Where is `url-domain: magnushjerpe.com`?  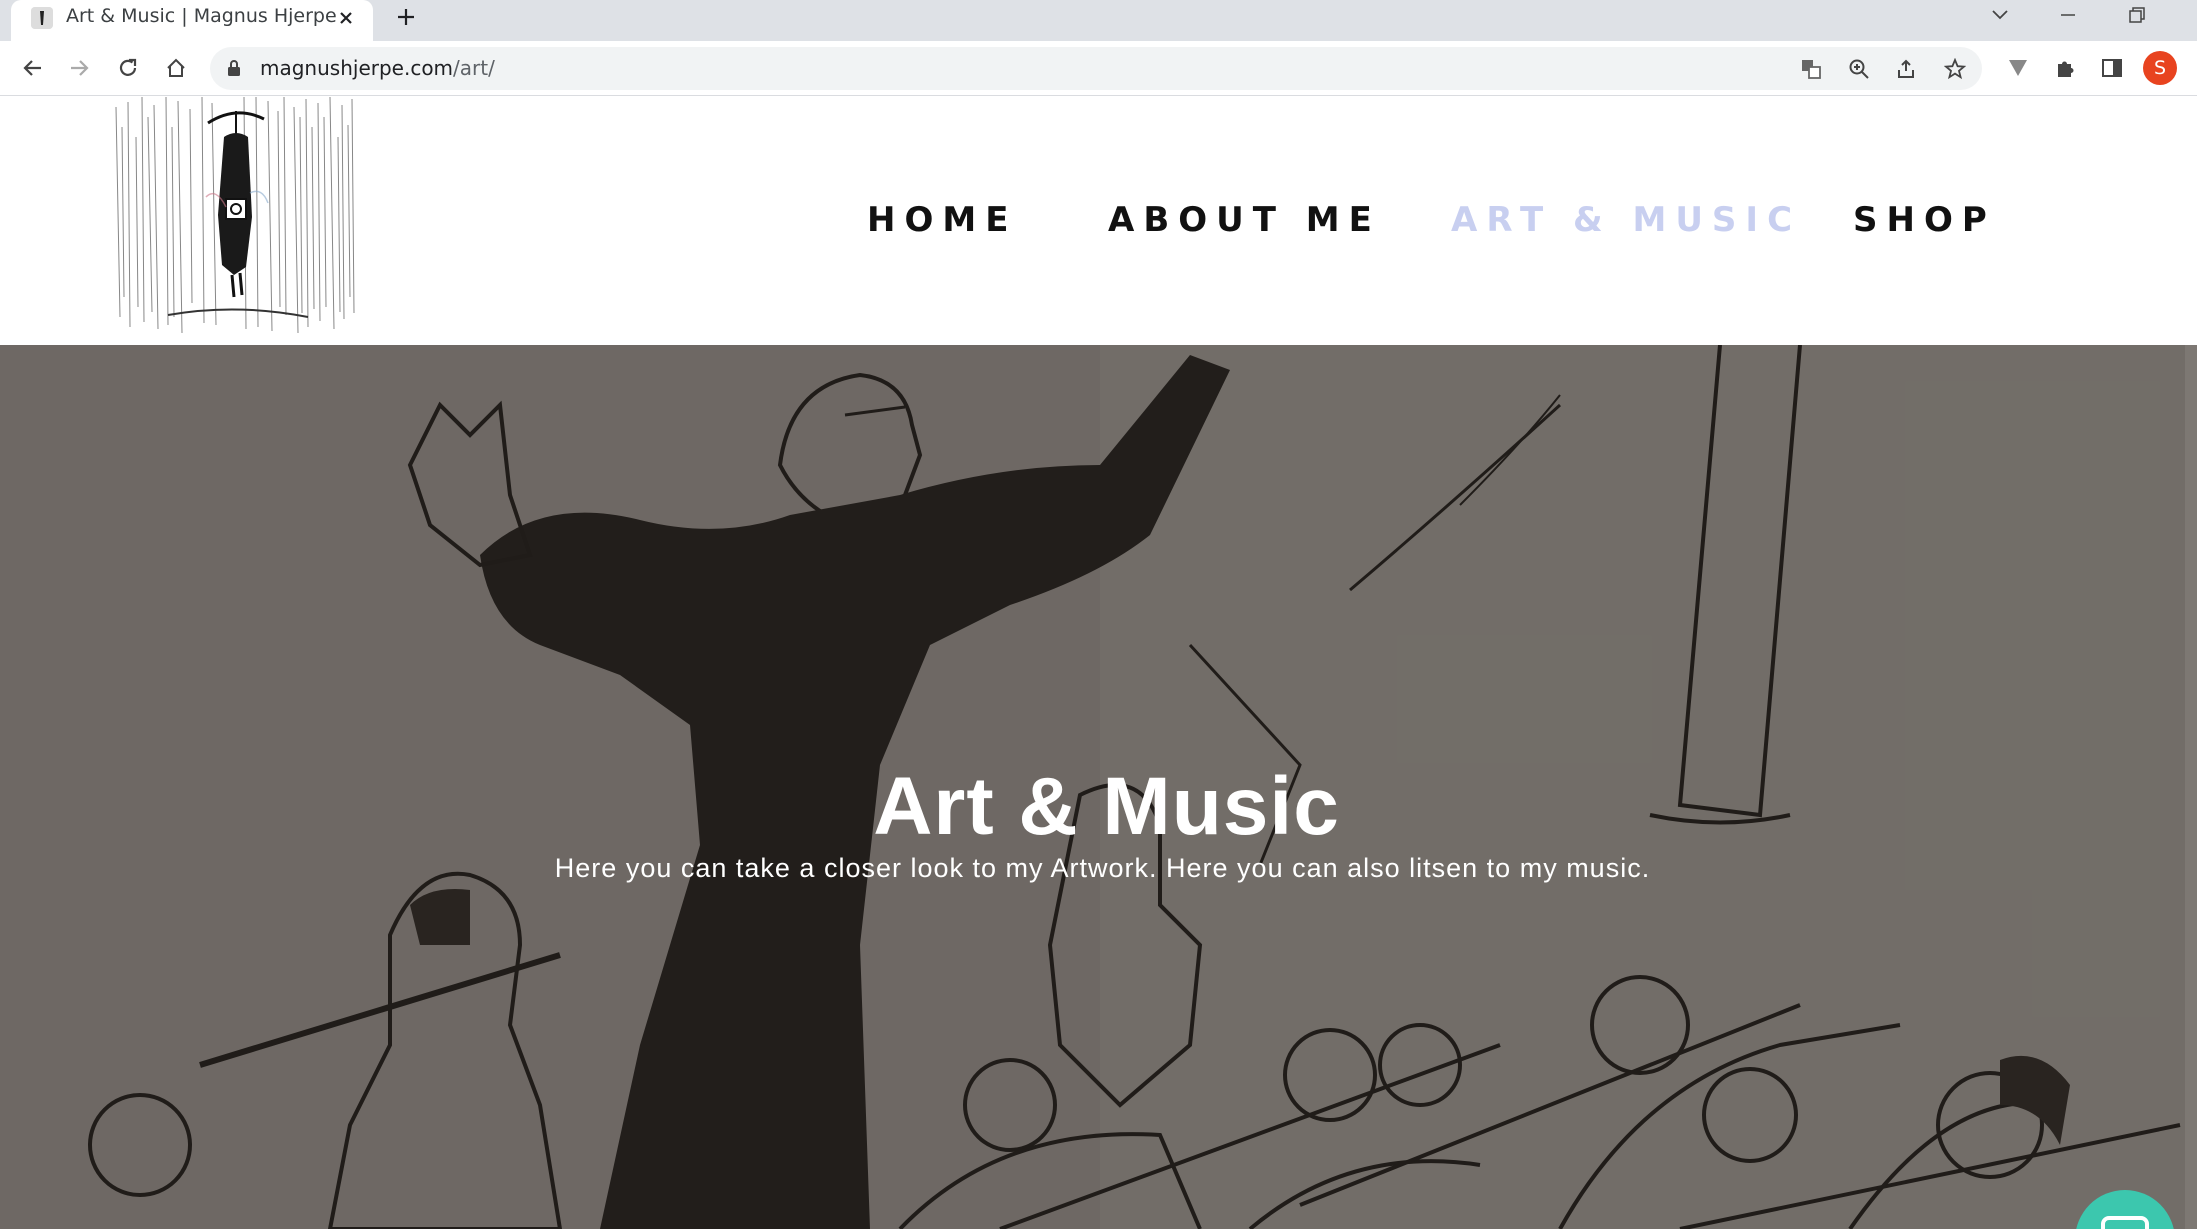 url-domain: magnushjerpe.com is located at coordinates (357, 68).